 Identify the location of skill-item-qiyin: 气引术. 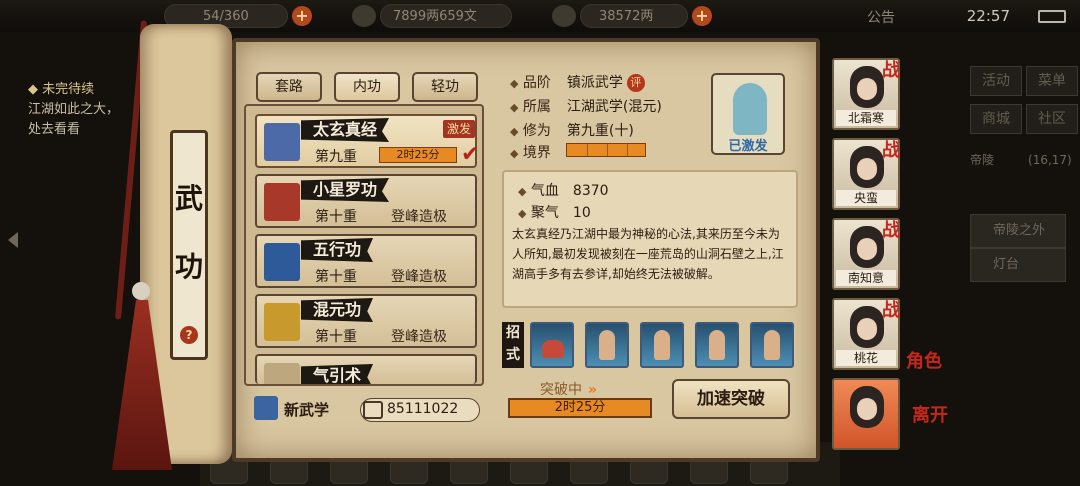
(366, 369).